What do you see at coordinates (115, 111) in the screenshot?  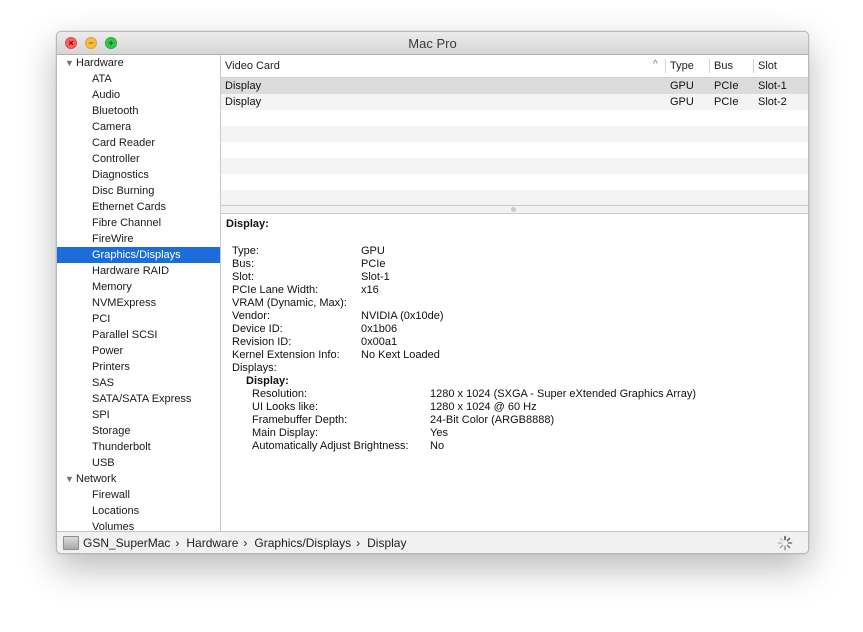 I see `sidebar-item-label: Bluetooth` at bounding box center [115, 111].